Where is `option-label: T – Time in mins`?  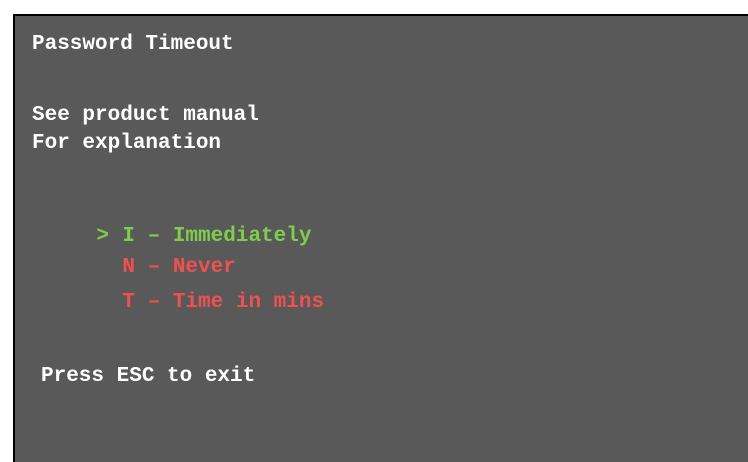 option-label: T – Time in mins is located at coordinates (223, 302).